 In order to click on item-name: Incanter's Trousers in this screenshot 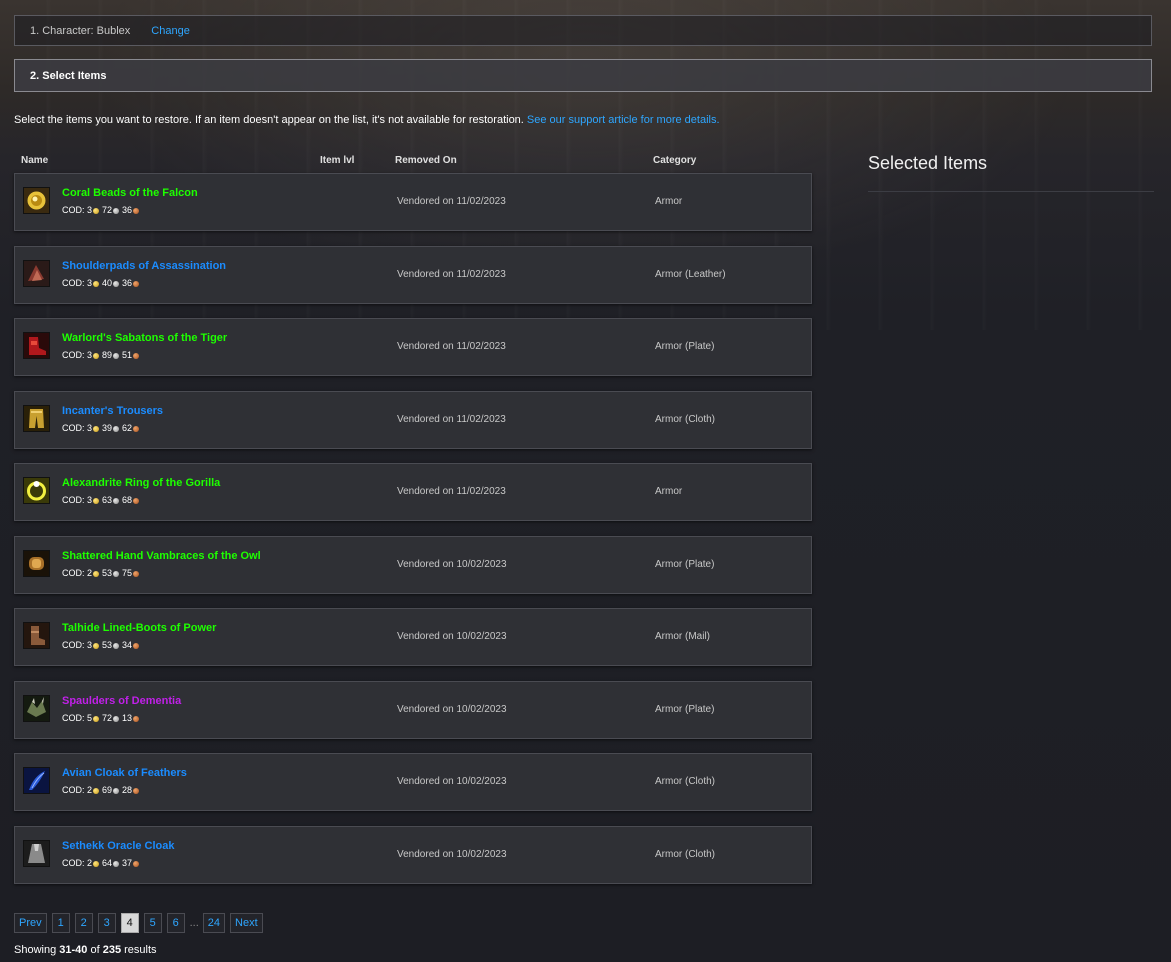, I will do `click(112, 411)`.